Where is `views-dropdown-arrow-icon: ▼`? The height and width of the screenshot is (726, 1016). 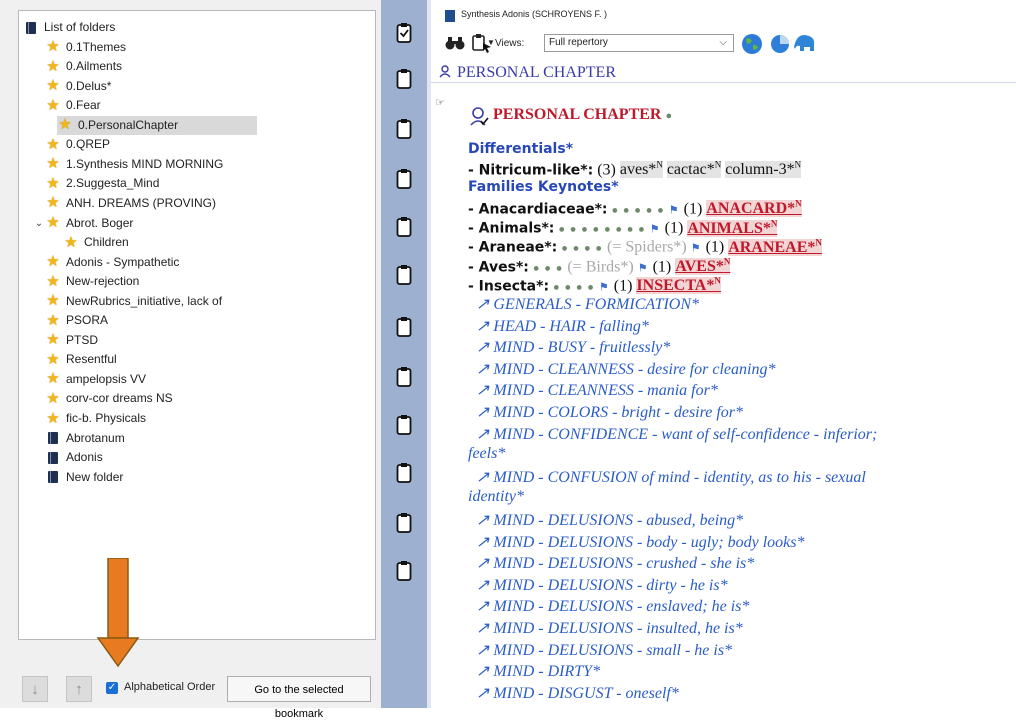
views-dropdown-arrow-icon: ▼ is located at coordinates (491, 42).